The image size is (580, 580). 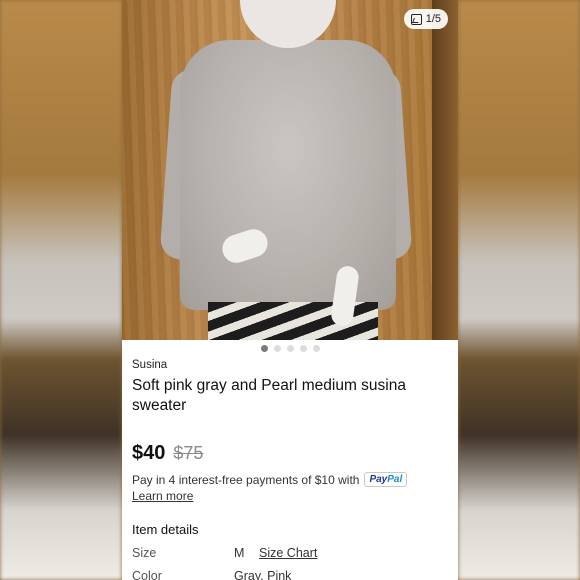 What do you see at coordinates (433, 19) in the screenshot?
I see `photo-counter-text: 1/5` at bounding box center [433, 19].